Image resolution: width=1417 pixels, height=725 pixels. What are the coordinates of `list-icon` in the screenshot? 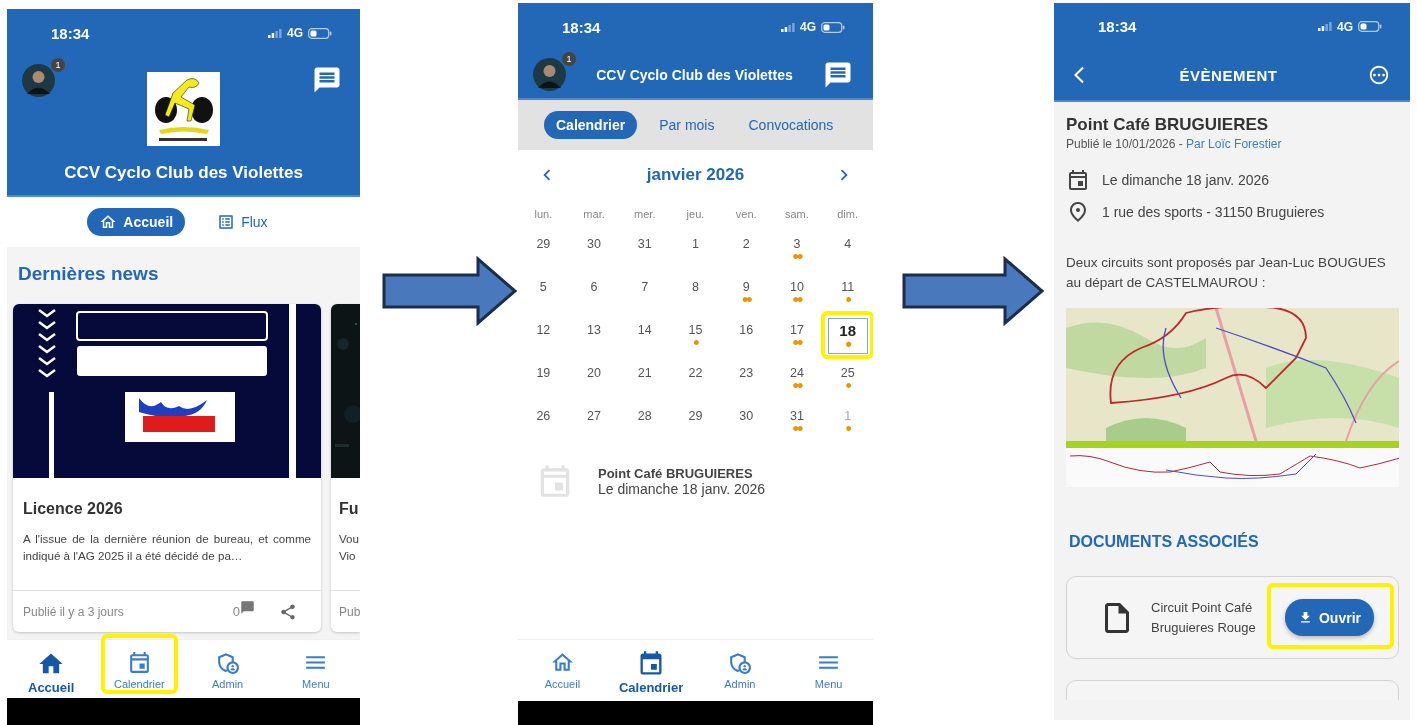 It's located at (226, 222).